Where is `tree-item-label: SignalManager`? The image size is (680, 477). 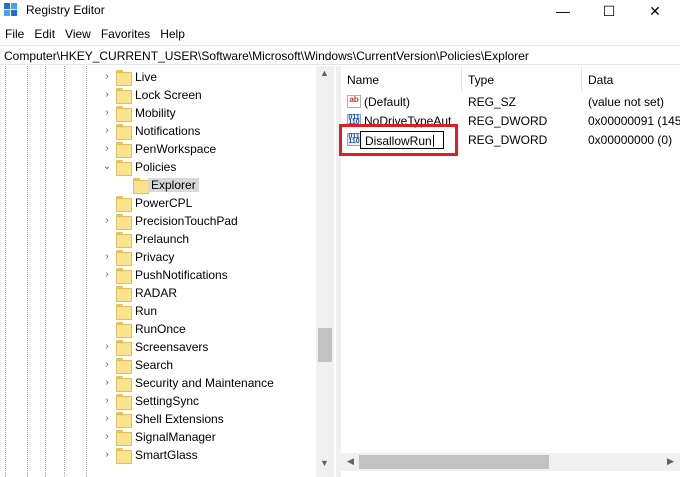 tree-item-label: SignalManager is located at coordinates (175, 437).